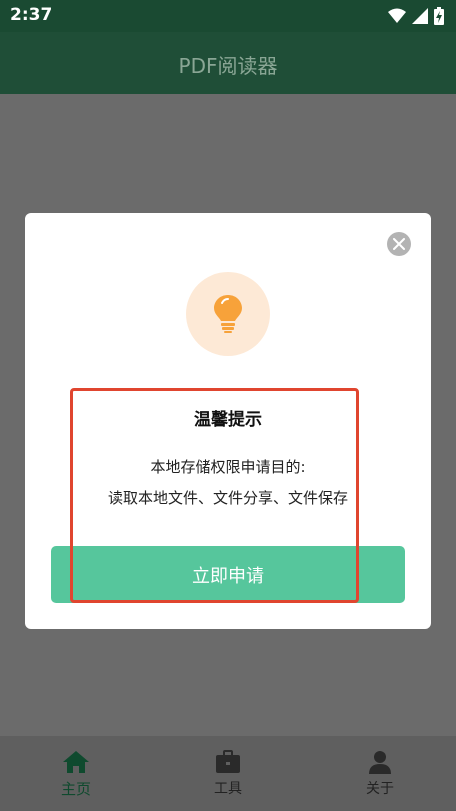  What do you see at coordinates (397, 15) in the screenshot?
I see `wifi-icon` at bounding box center [397, 15].